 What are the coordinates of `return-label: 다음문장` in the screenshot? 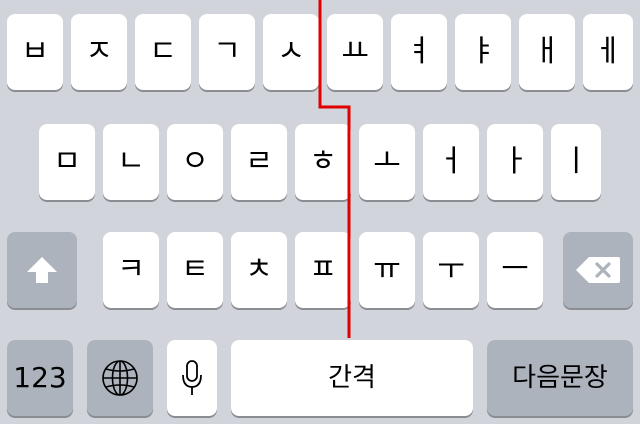 It's located at (560, 378).